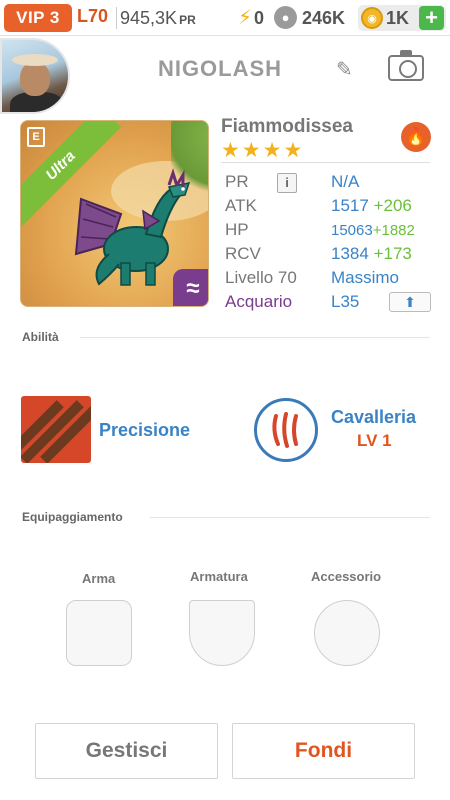 This screenshot has width=450, height=800. What do you see at coordinates (330, 184) in the screenshot?
I see `stat-row-pr: PR i N/A` at bounding box center [330, 184].